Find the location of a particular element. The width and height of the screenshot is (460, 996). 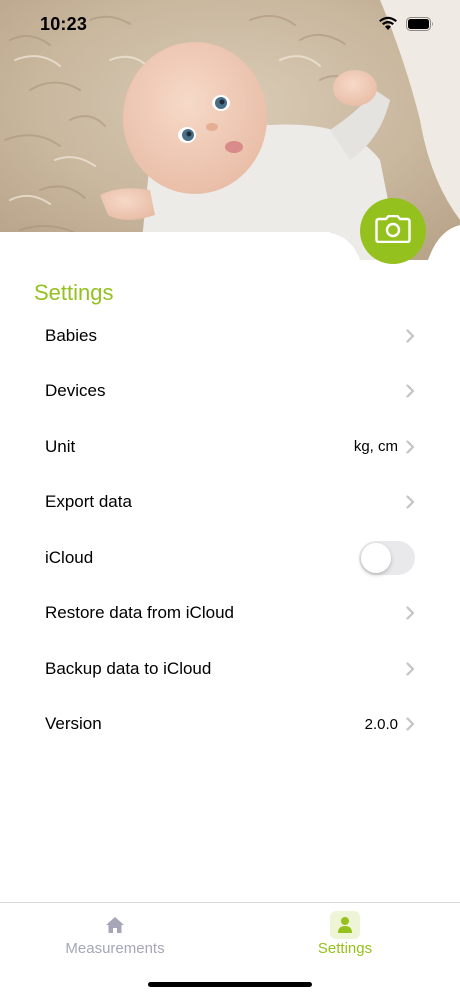

row-label: iCloud is located at coordinates (69, 557).